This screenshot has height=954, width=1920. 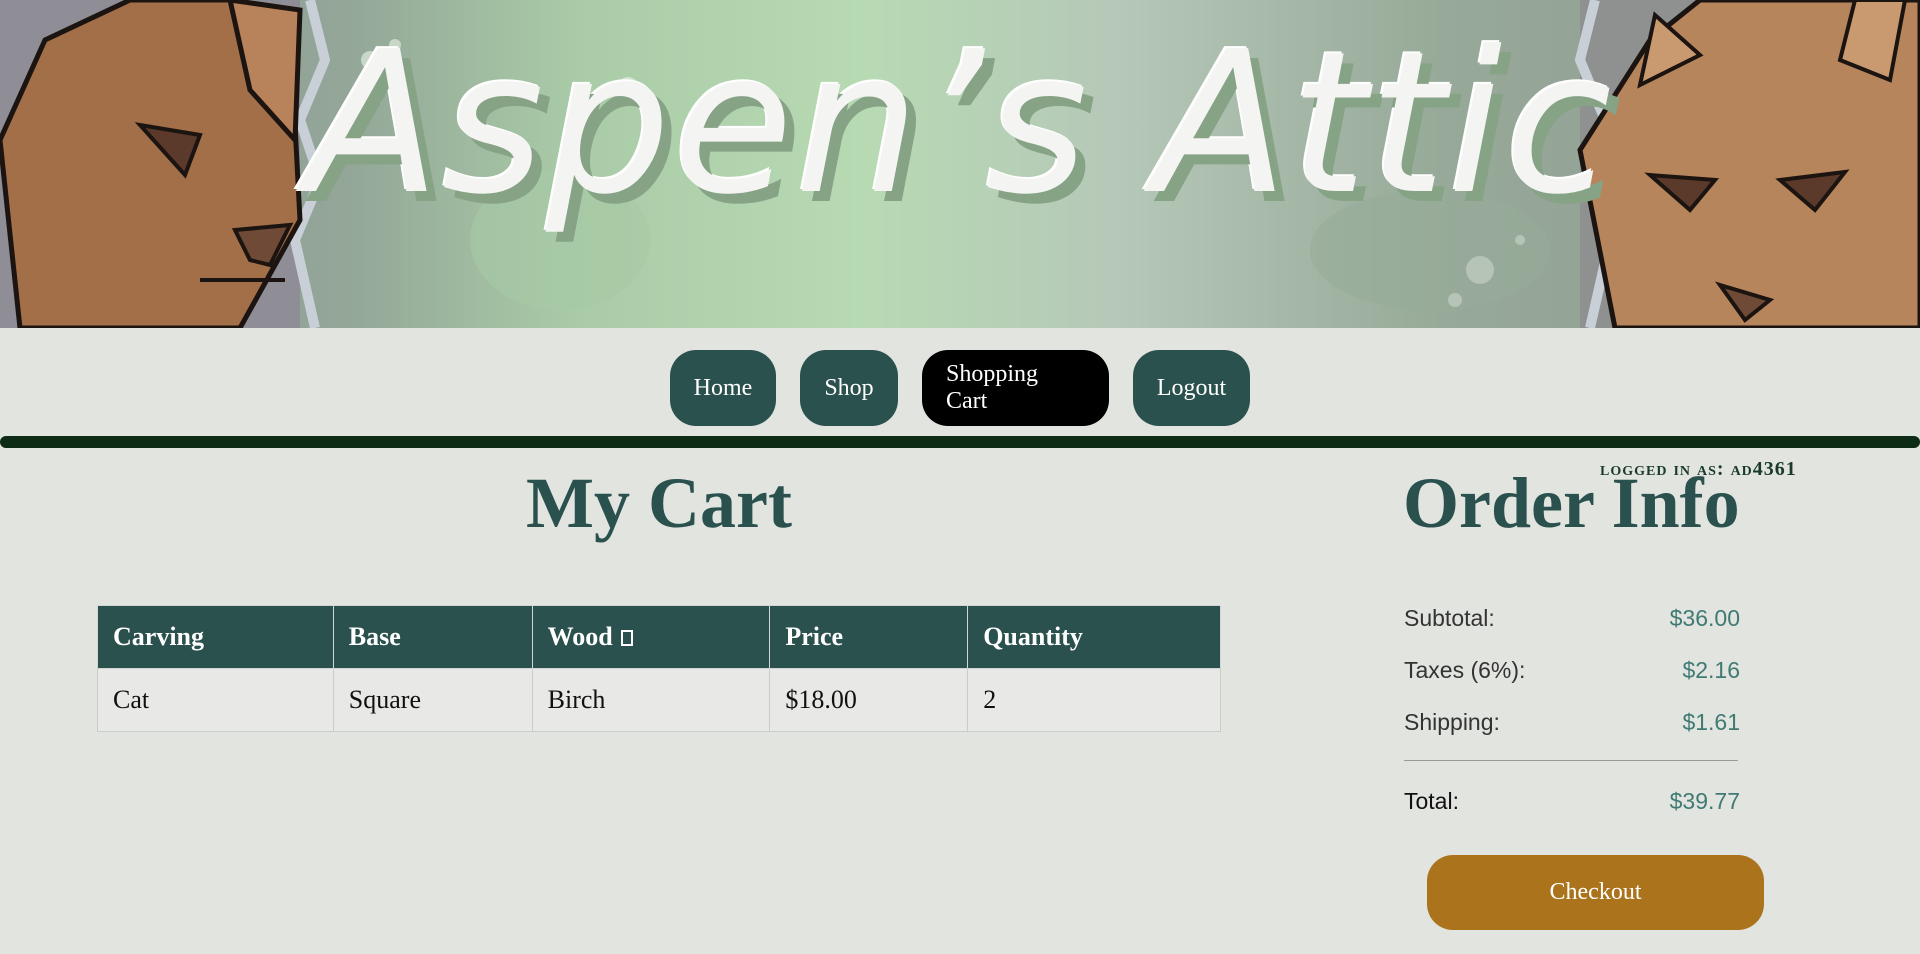 What do you see at coordinates (1572, 801) in the screenshot?
I see `total-row: Total: $39.77` at bounding box center [1572, 801].